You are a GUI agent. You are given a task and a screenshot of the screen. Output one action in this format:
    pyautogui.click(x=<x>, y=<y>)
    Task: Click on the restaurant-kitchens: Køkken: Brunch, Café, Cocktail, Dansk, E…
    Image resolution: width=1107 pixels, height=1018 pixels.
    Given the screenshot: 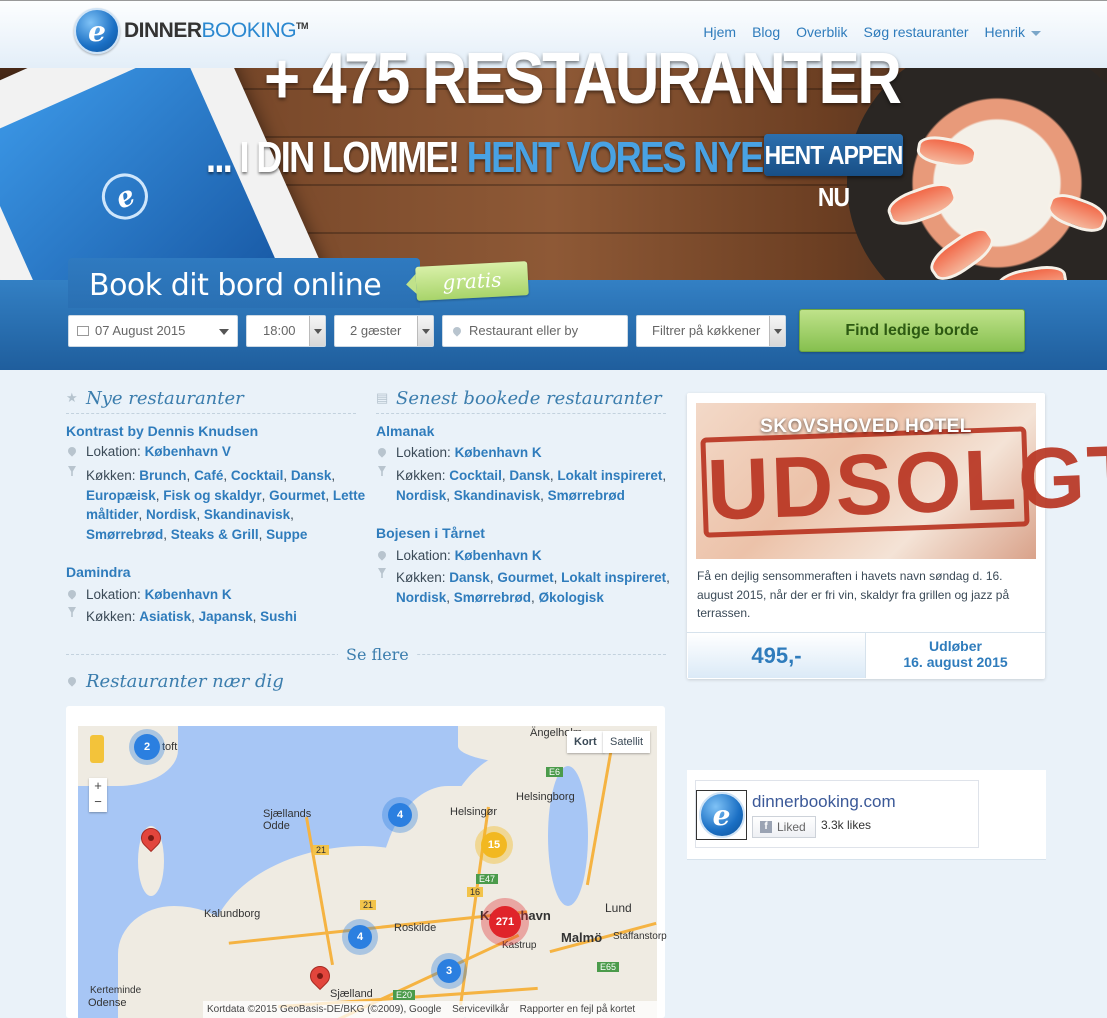 What is the action you would take?
    pyautogui.click(x=226, y=505)
    